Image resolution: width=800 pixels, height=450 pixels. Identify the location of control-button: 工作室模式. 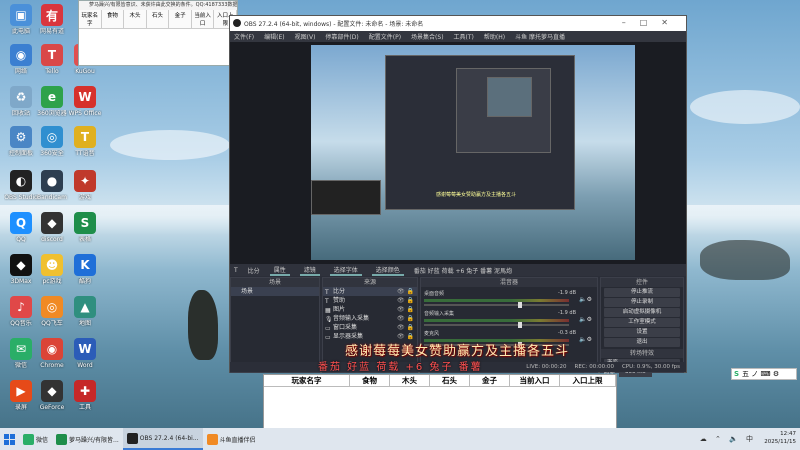
(642, 322).